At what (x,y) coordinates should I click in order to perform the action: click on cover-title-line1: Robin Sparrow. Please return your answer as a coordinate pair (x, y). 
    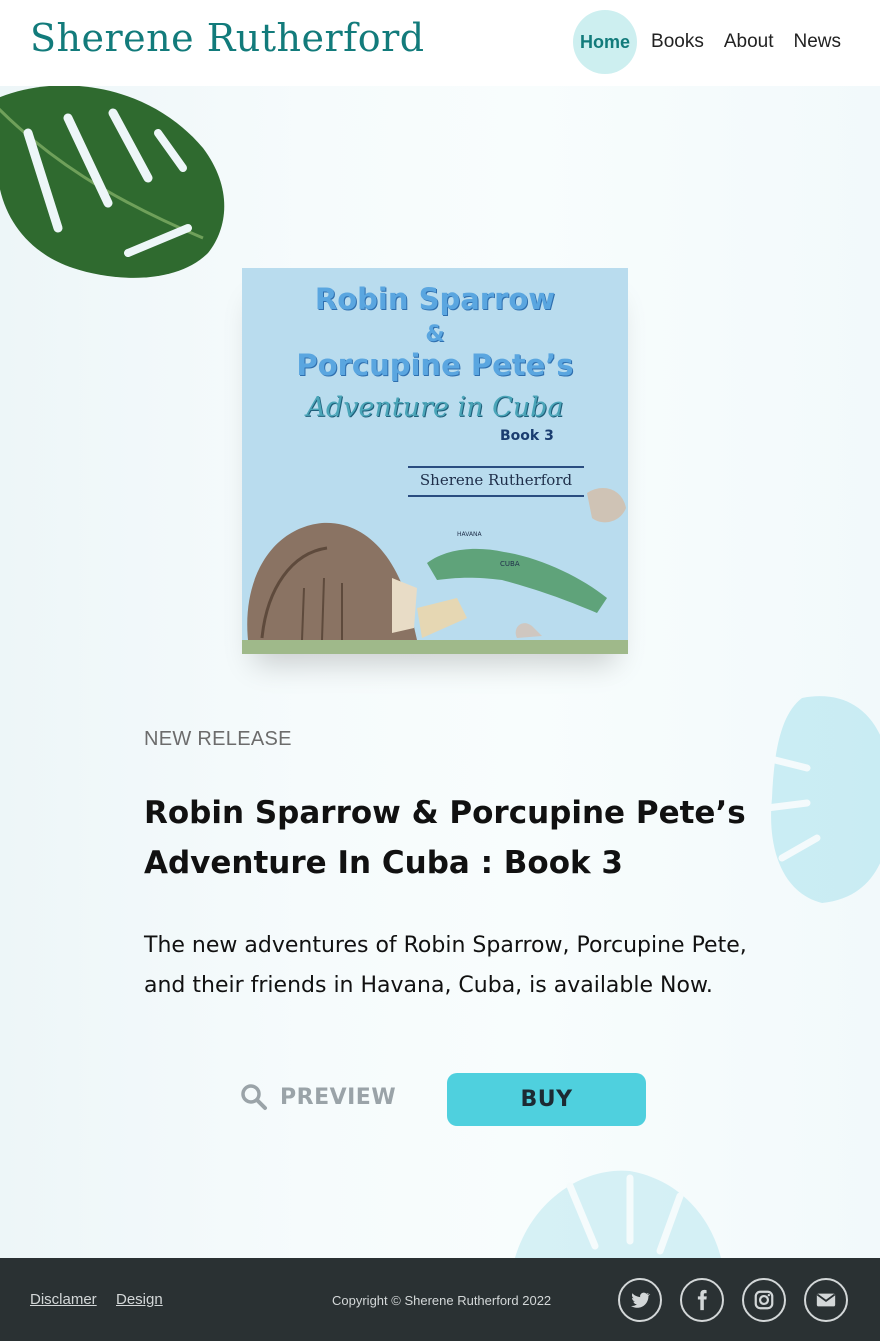
    Looking at the image, I should click on (435, 299).